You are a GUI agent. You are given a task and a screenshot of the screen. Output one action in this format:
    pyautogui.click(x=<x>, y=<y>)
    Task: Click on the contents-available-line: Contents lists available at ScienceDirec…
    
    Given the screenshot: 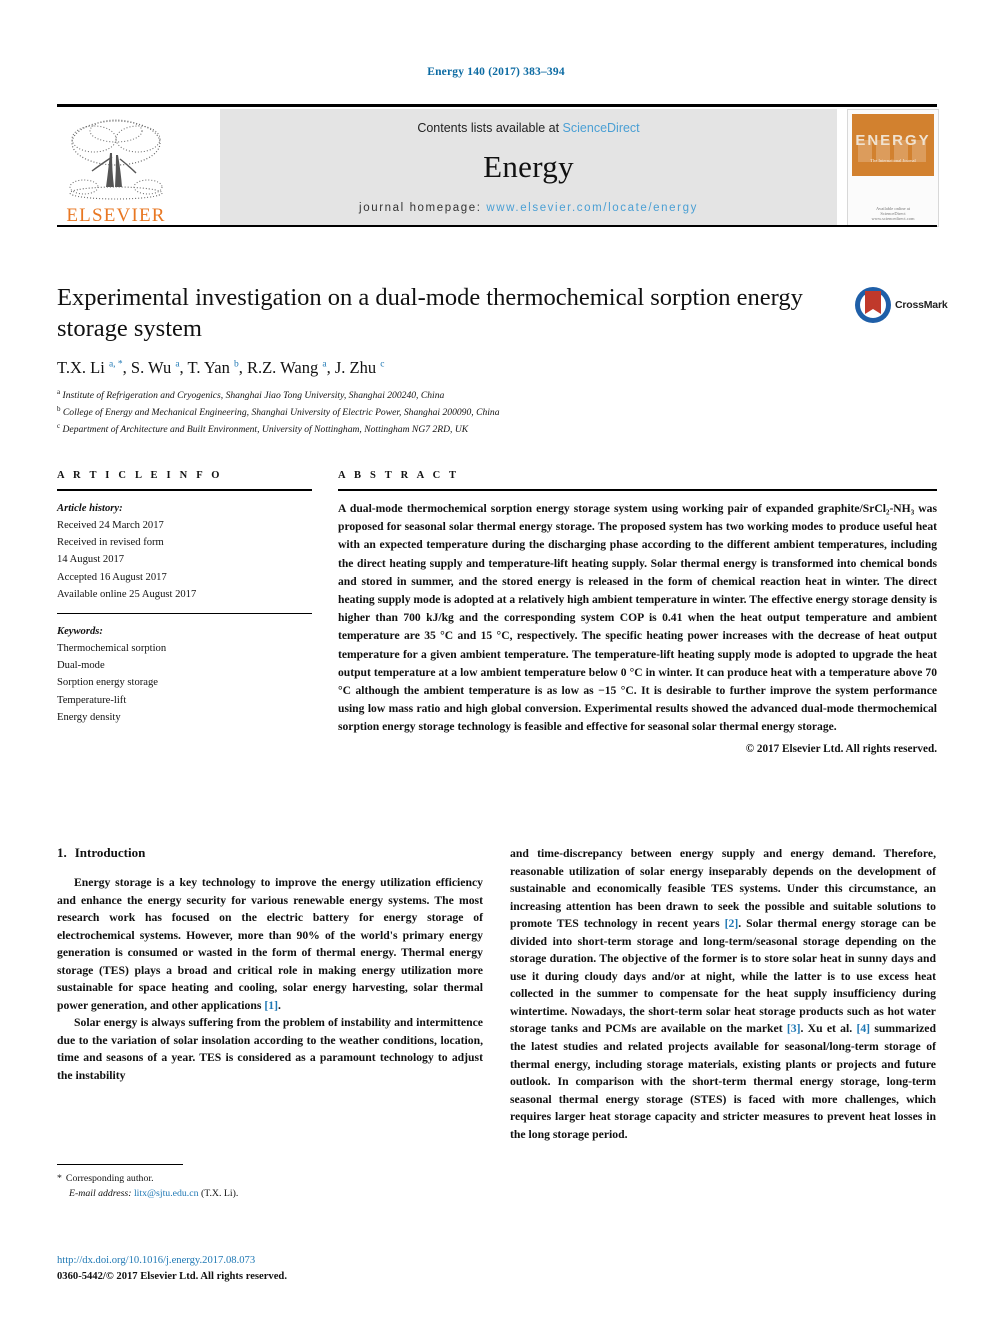 What is the action you would take?
    pyautogui.click(x=528, y=128)
    